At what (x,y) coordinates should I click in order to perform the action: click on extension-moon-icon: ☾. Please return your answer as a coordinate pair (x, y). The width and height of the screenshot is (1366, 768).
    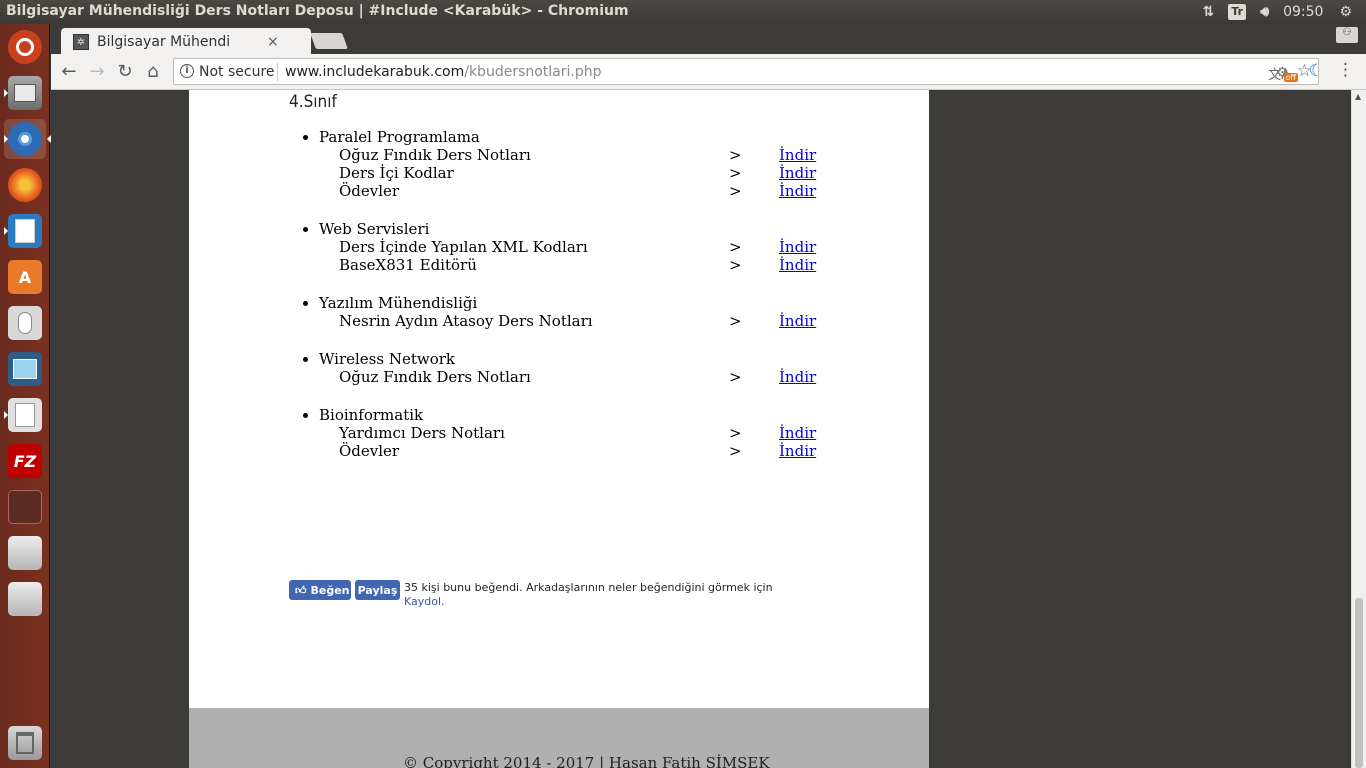
    Looking at the image, I should click on (1316, 71).